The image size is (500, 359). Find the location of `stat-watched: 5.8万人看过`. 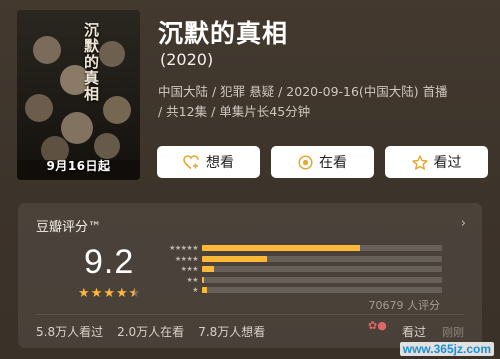

stat-watched: 5.8万人看过 is located at coordinates (70, 332).